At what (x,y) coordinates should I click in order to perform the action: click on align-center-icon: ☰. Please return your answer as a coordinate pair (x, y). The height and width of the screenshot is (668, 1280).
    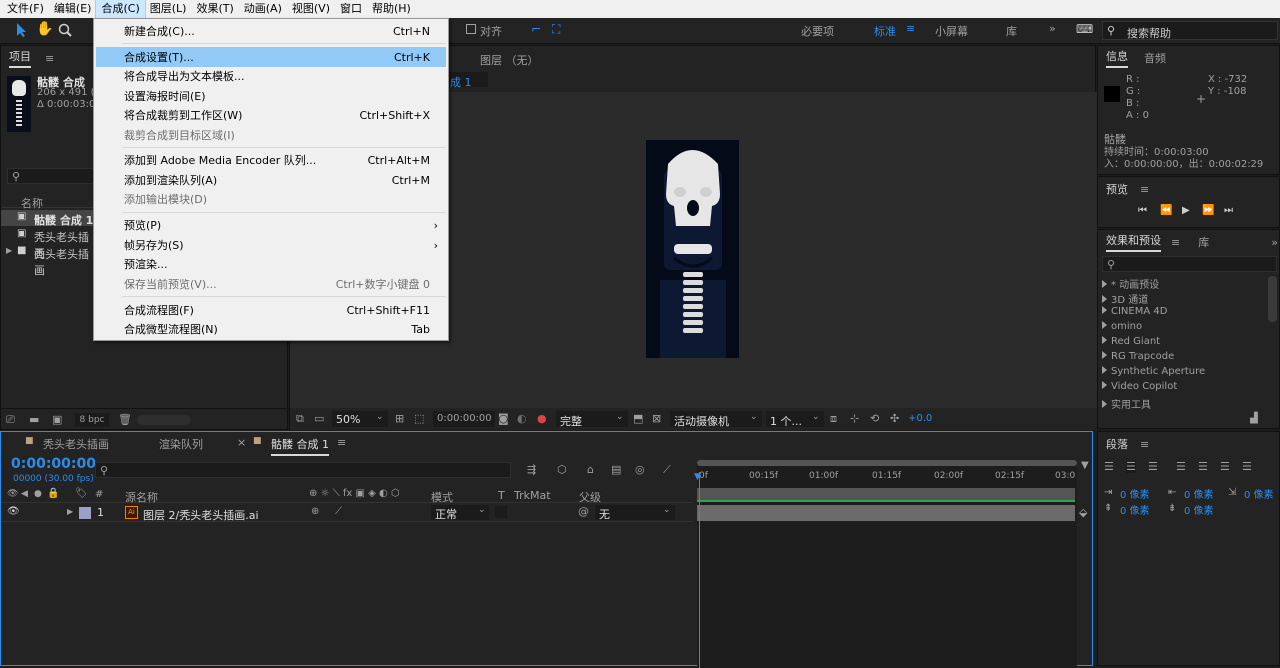
    Looking at the image, I should click on (1131, 467).